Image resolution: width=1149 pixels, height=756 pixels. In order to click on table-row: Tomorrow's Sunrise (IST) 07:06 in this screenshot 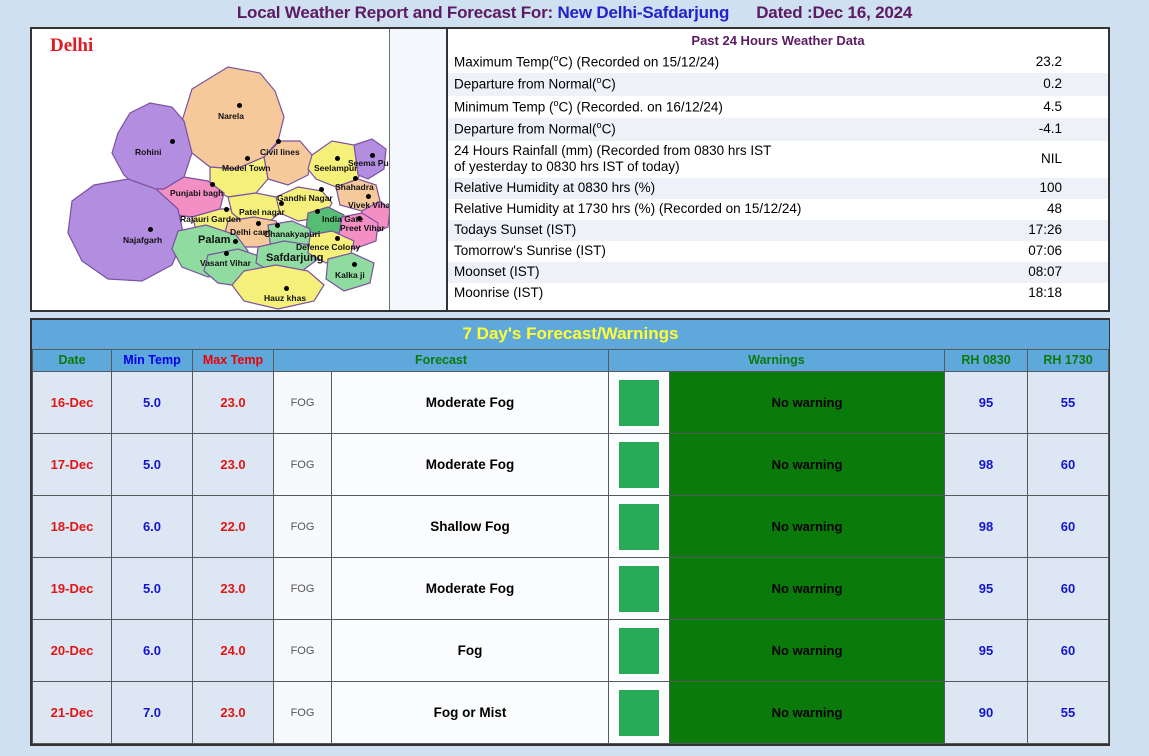, I will do `click(778, 251)`.